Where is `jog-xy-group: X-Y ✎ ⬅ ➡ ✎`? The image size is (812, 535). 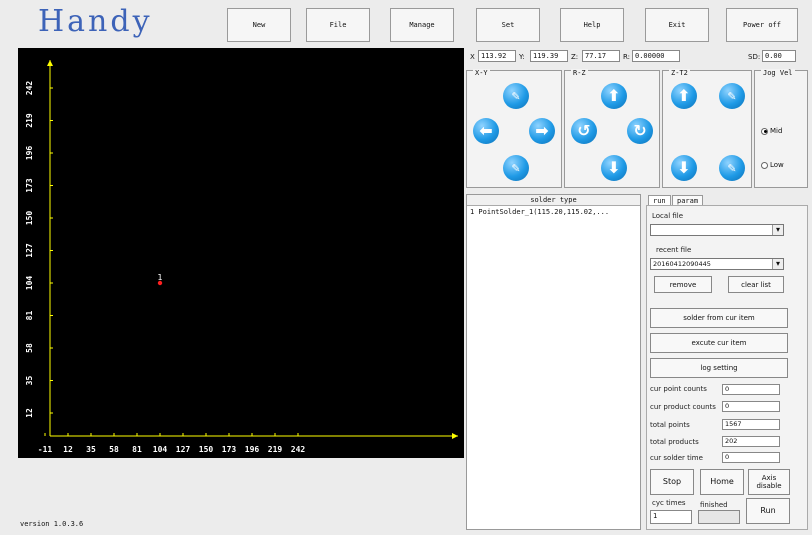 jog-xy-group: X-Y ✎ ⬅ ➡ ✎ is located at coordinates (514, 128).